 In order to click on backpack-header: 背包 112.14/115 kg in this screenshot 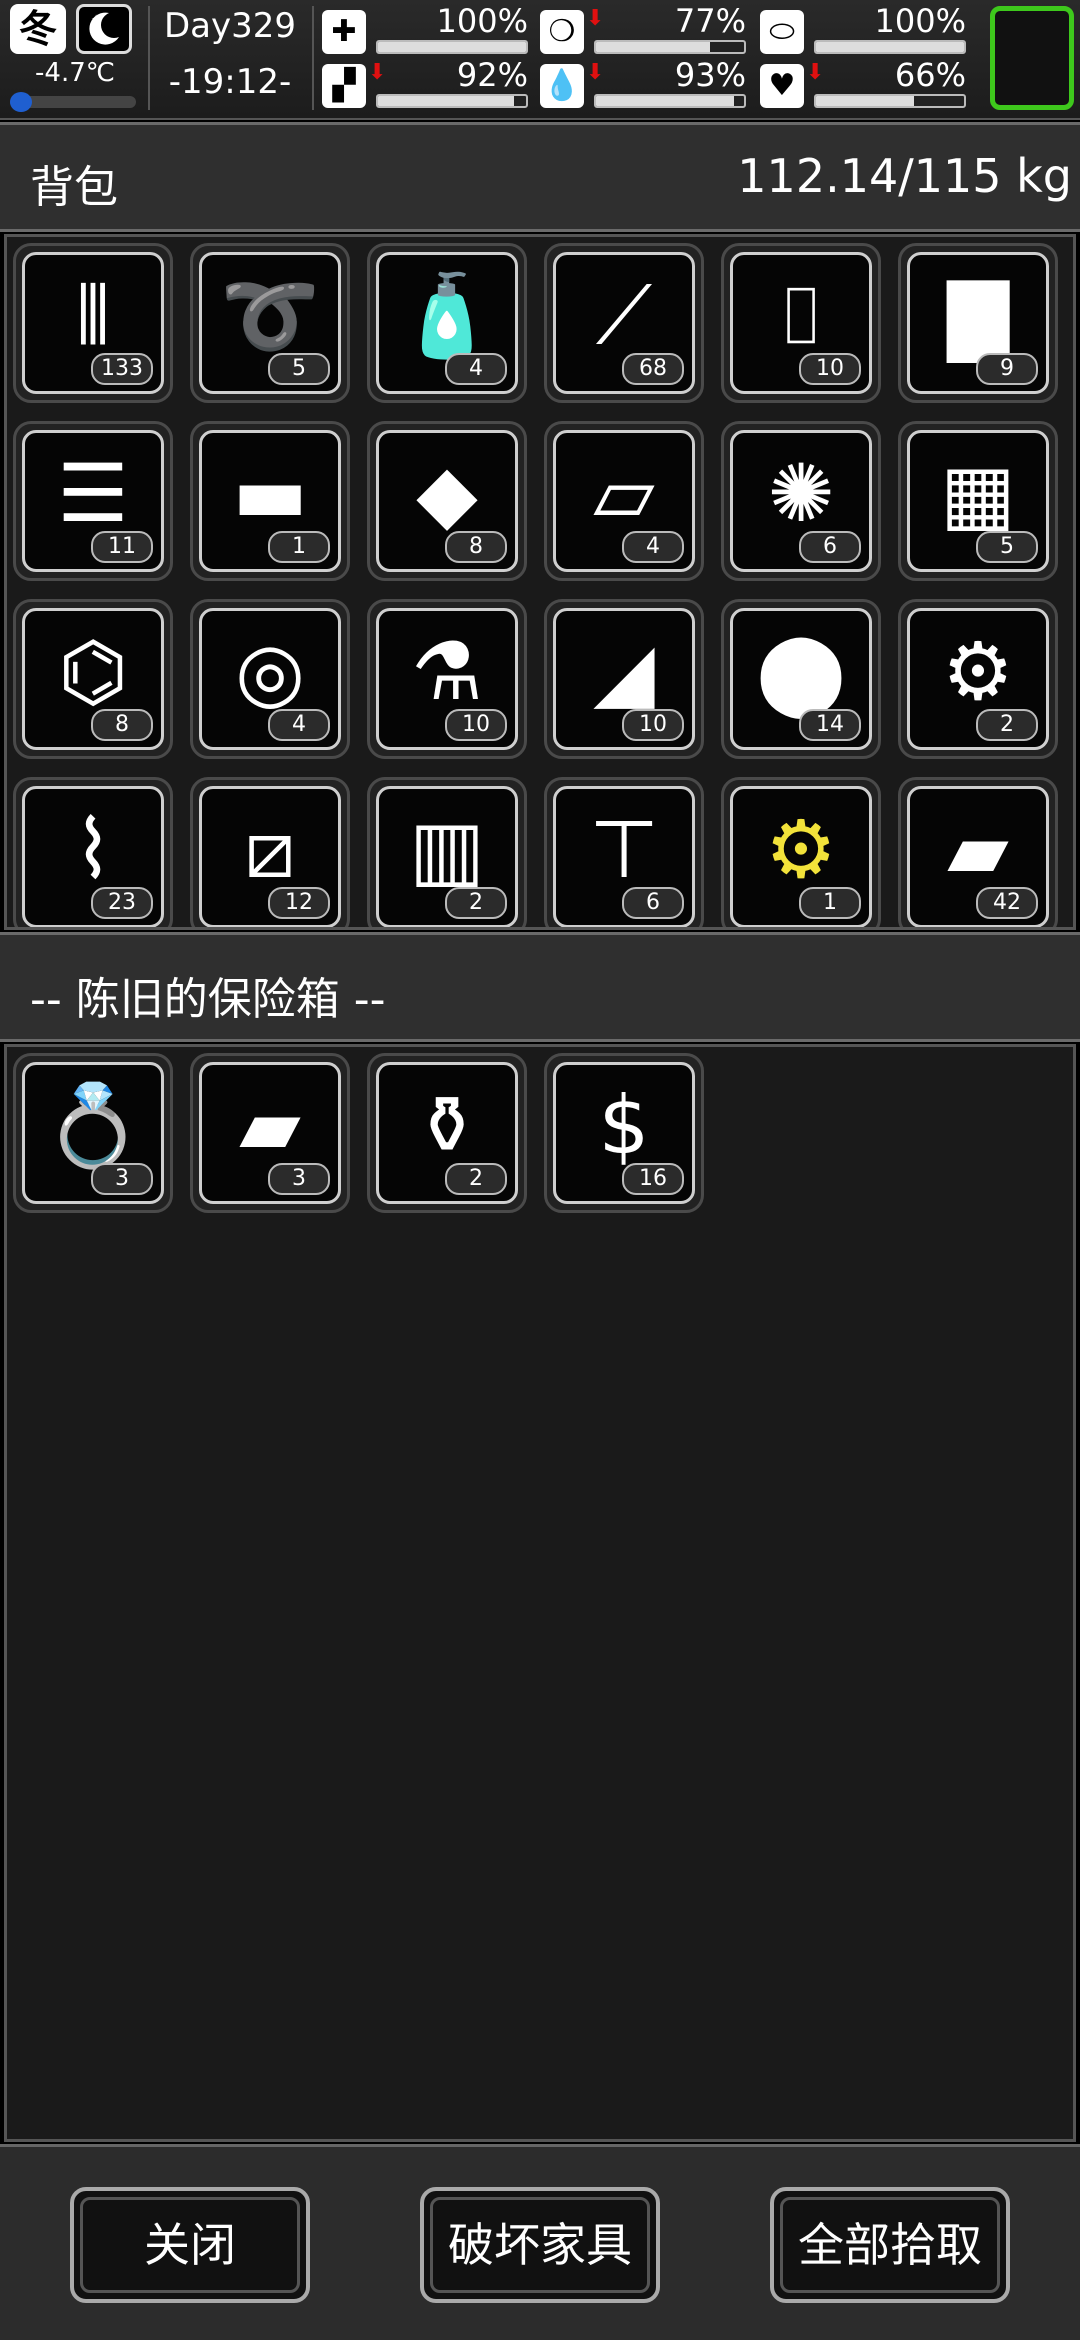, I will do `click(540, 177)`.